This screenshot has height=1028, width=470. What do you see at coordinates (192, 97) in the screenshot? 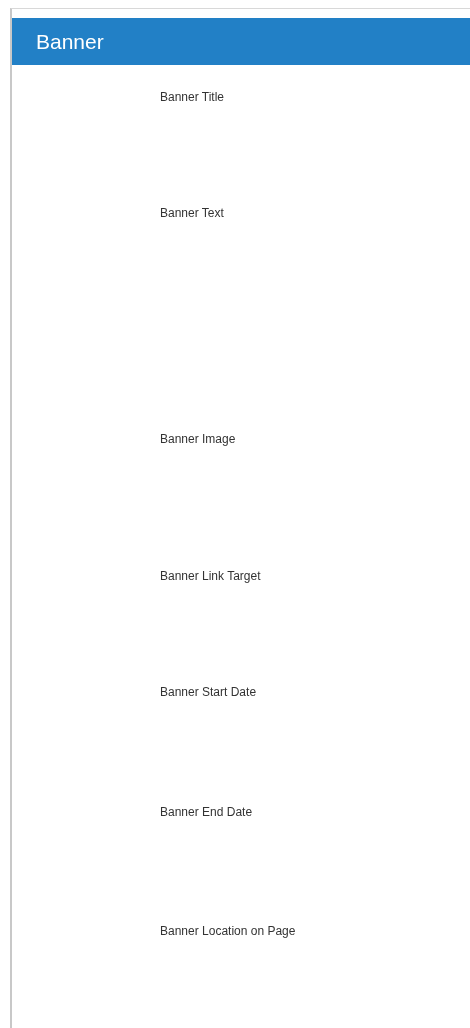
I see `field-label: Banner Title` at bounding box center [192, 97].